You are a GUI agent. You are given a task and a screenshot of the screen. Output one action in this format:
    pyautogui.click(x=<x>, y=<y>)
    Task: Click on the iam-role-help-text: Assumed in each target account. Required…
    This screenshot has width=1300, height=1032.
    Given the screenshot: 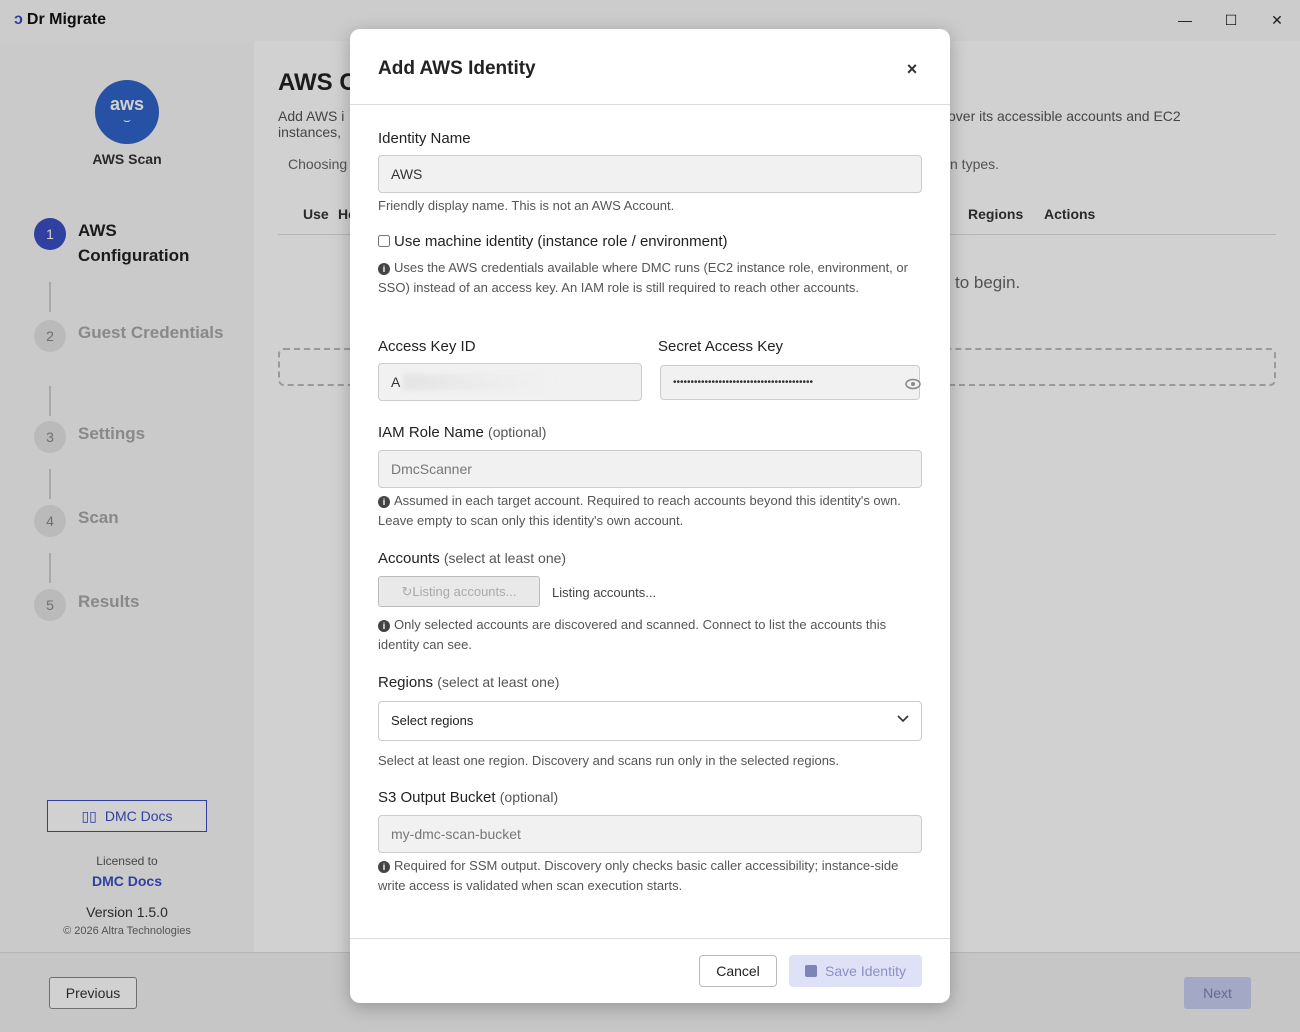 What is the action you would take?
    pyautogui.click(x=639, y=510)
    